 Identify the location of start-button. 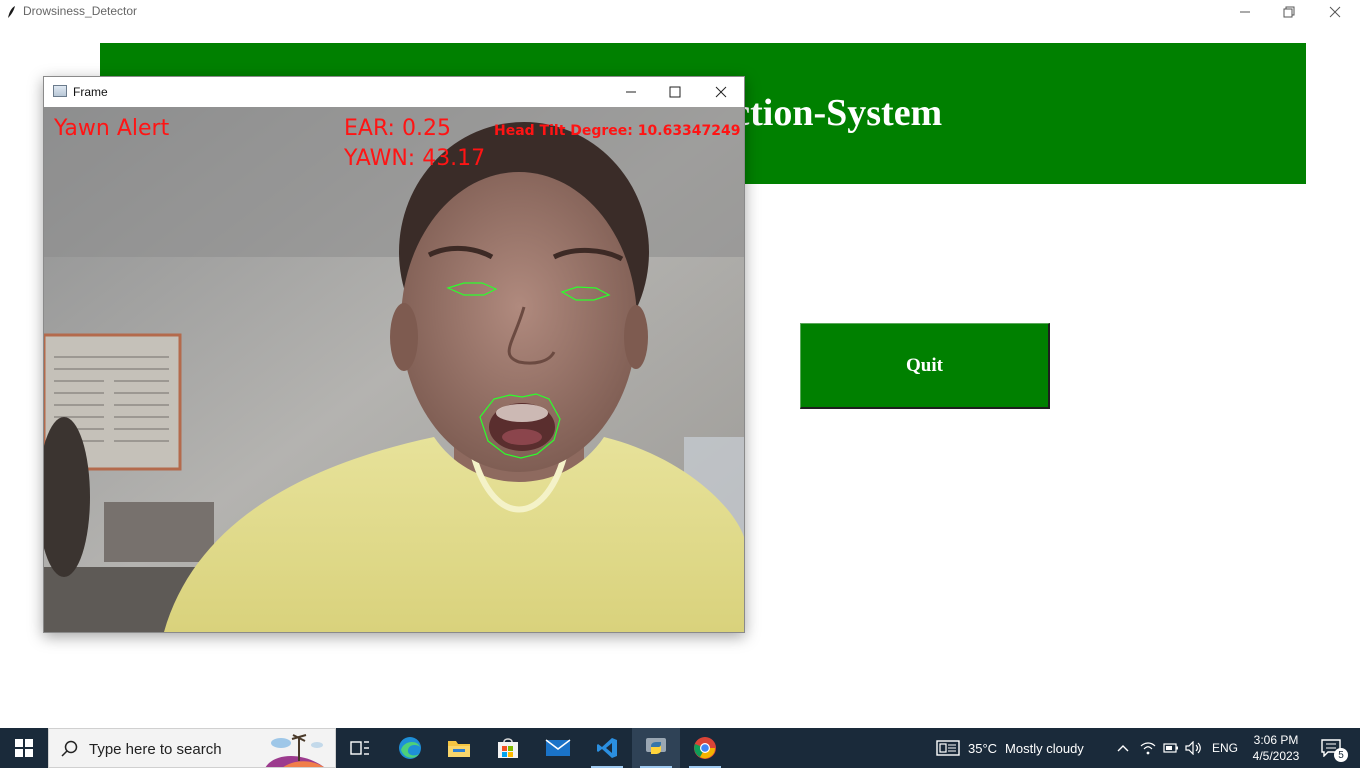
(24, 748).